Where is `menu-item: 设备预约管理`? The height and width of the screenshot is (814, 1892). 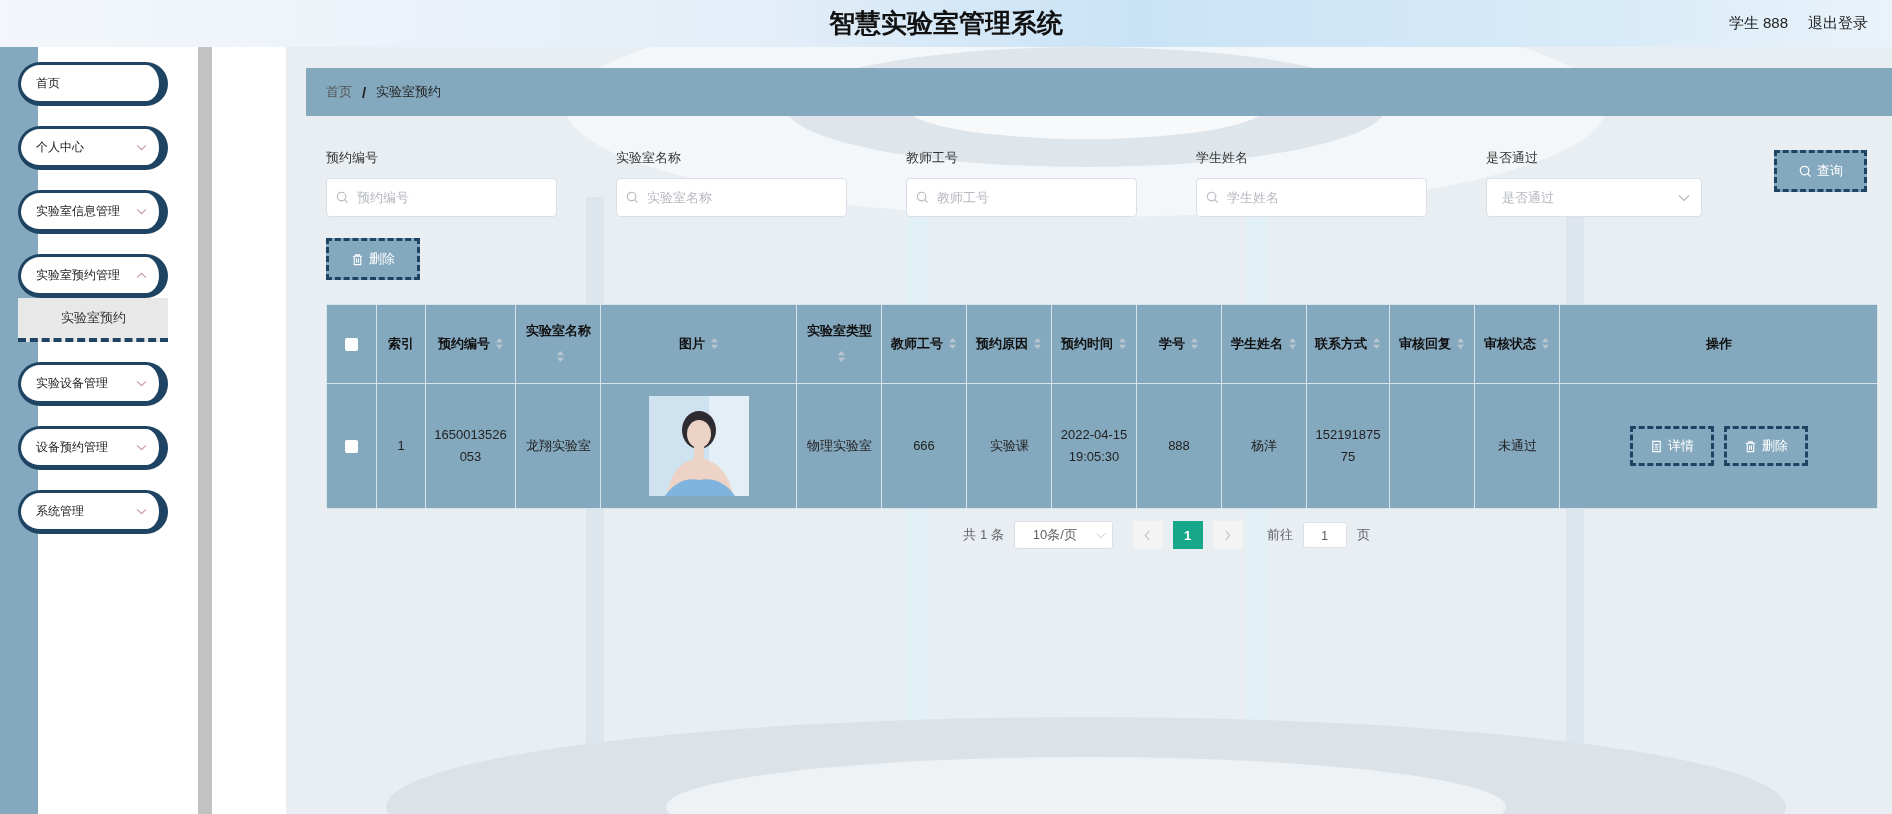 menu-item: 设备预约管理 is located at coordinates (93, 448).